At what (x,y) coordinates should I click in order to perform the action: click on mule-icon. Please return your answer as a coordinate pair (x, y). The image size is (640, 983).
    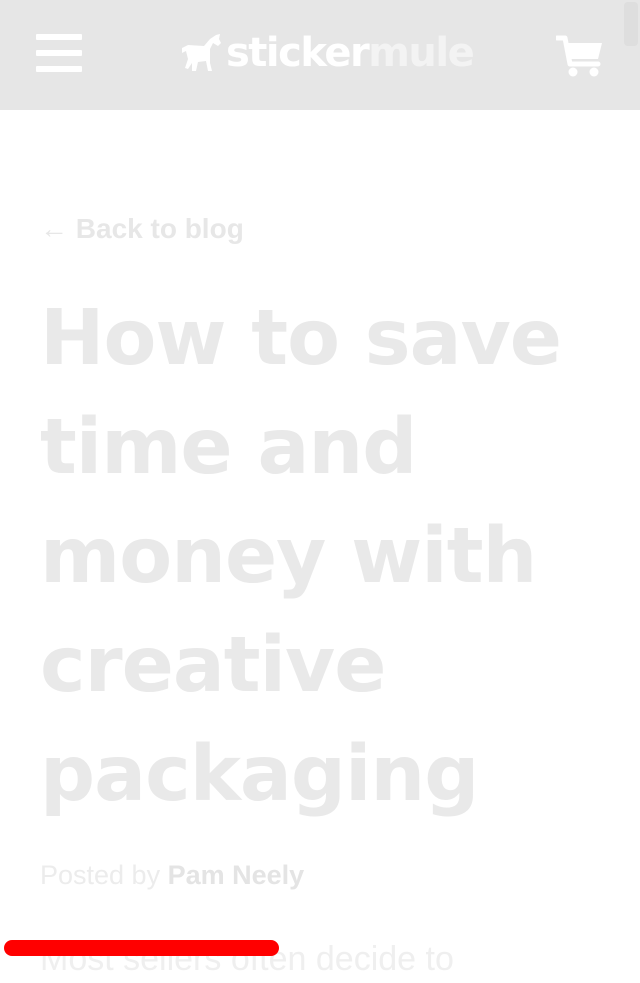
    Looking at the image, I should click on (201, 52).